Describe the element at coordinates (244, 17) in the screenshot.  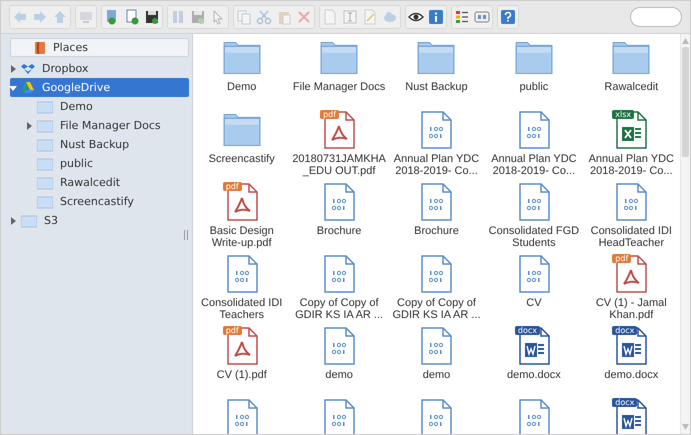
I see `copy-icon` at that location.